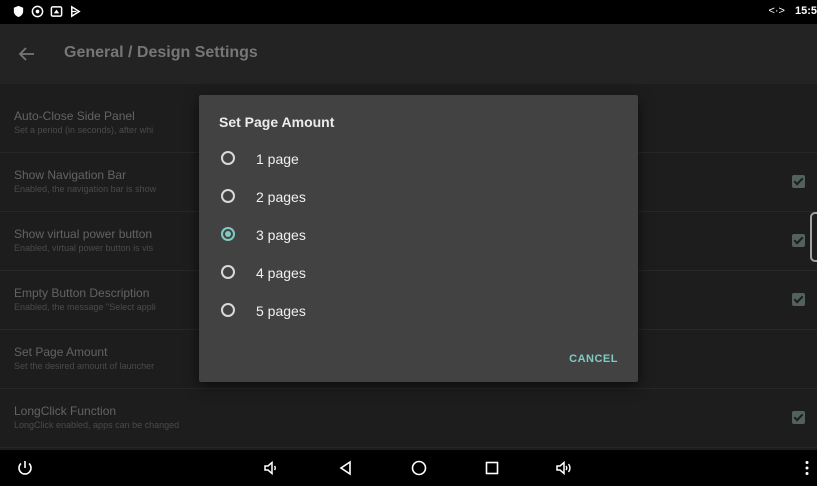  What do you see at coordinates (228, 234) in the screenshot?
I see `radio-button-selected` at bounding box center [228, 234].